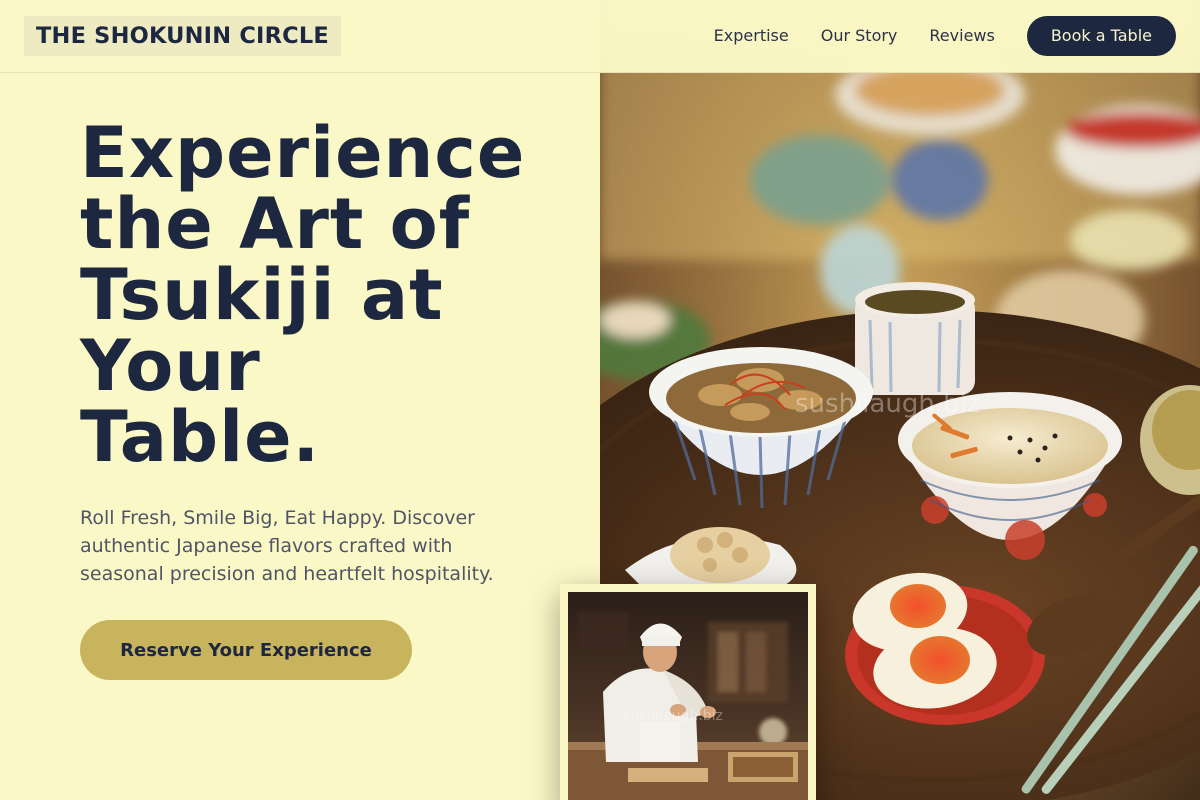  I want to click on reserve-experience-button: Reserve Your Experience, so click(246, 650).